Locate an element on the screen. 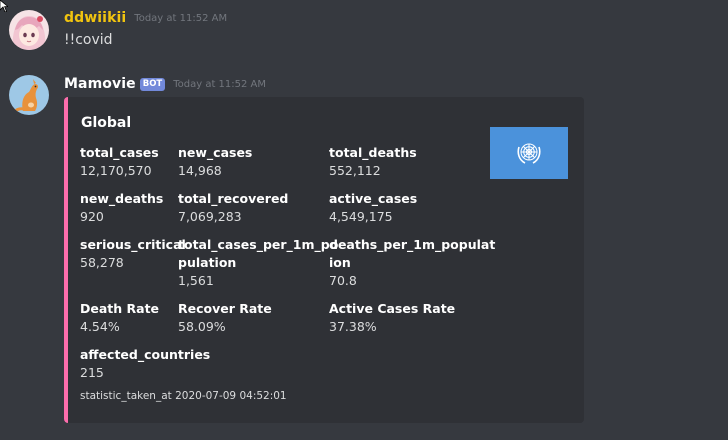  field-total-cases-per-1m: total_cases_per_1m_po pulation 1,561 is located at coordinates (258, 262).